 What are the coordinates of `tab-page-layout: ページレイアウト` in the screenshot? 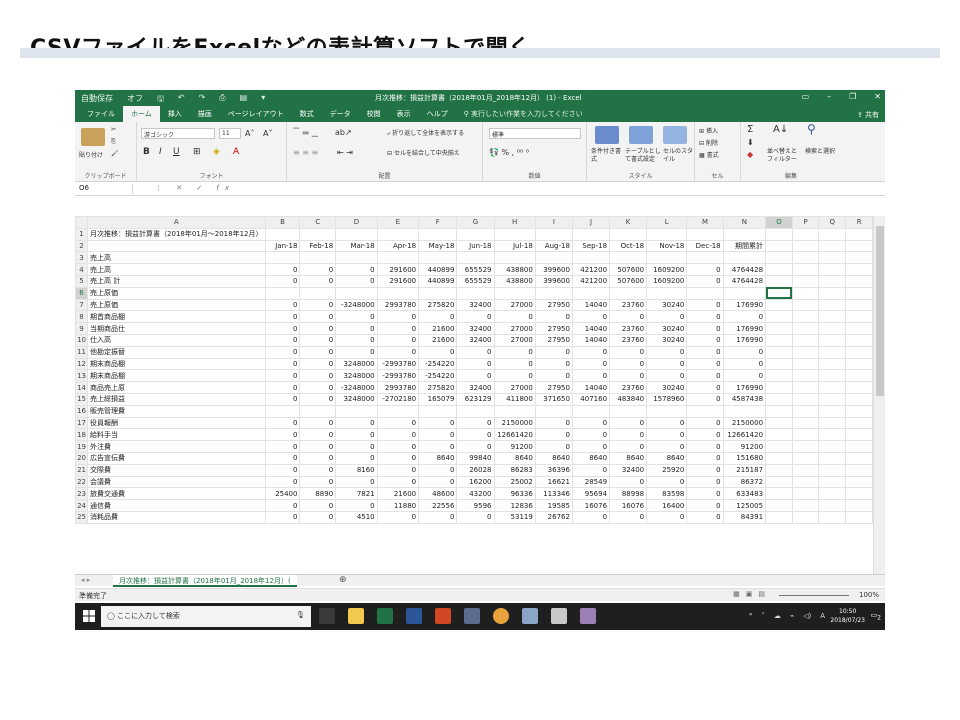 It's located at (256, 114).